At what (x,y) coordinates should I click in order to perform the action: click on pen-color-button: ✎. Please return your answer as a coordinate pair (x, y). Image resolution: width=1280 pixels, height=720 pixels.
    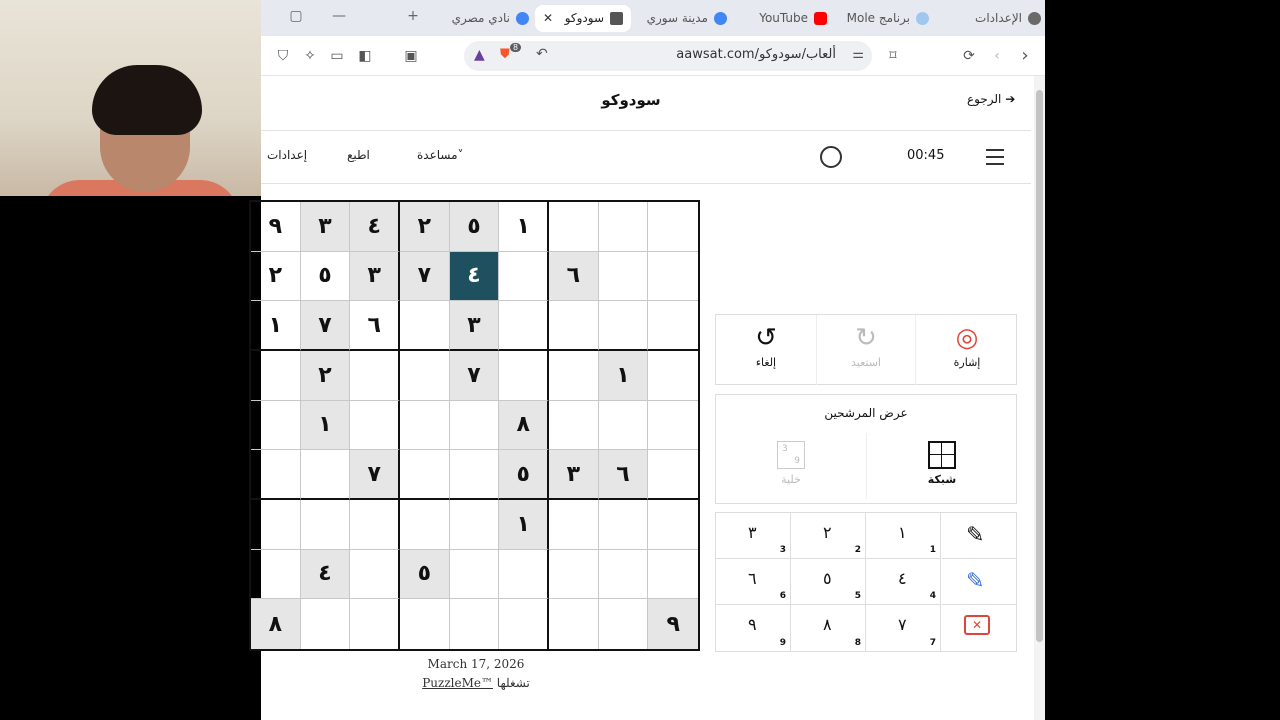
    Looking at the image, I should click on (979, 582).